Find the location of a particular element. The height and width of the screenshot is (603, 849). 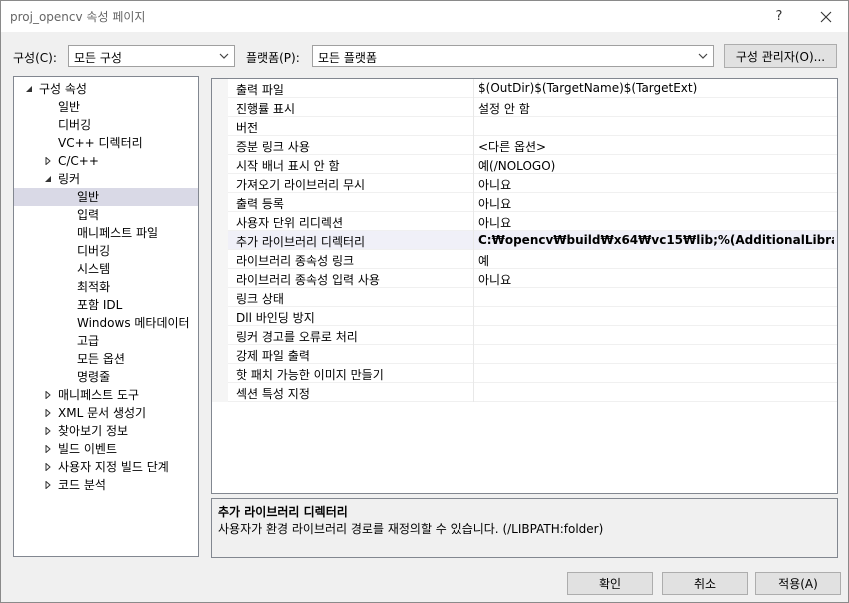

config-label: 구성(C): is located at coordinates (35, 58).